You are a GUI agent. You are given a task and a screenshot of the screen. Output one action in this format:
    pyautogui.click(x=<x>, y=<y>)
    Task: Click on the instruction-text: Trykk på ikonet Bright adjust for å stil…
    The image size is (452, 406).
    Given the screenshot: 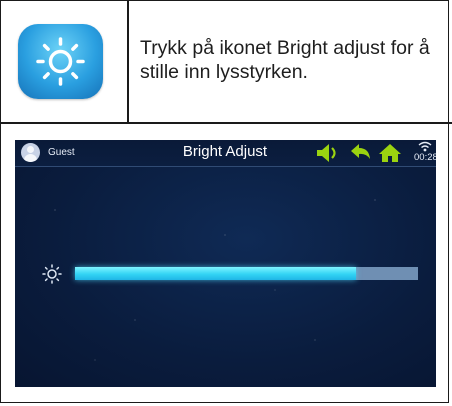 What is the action you would take?
    pyautogui.click(x=285, y=60)
    